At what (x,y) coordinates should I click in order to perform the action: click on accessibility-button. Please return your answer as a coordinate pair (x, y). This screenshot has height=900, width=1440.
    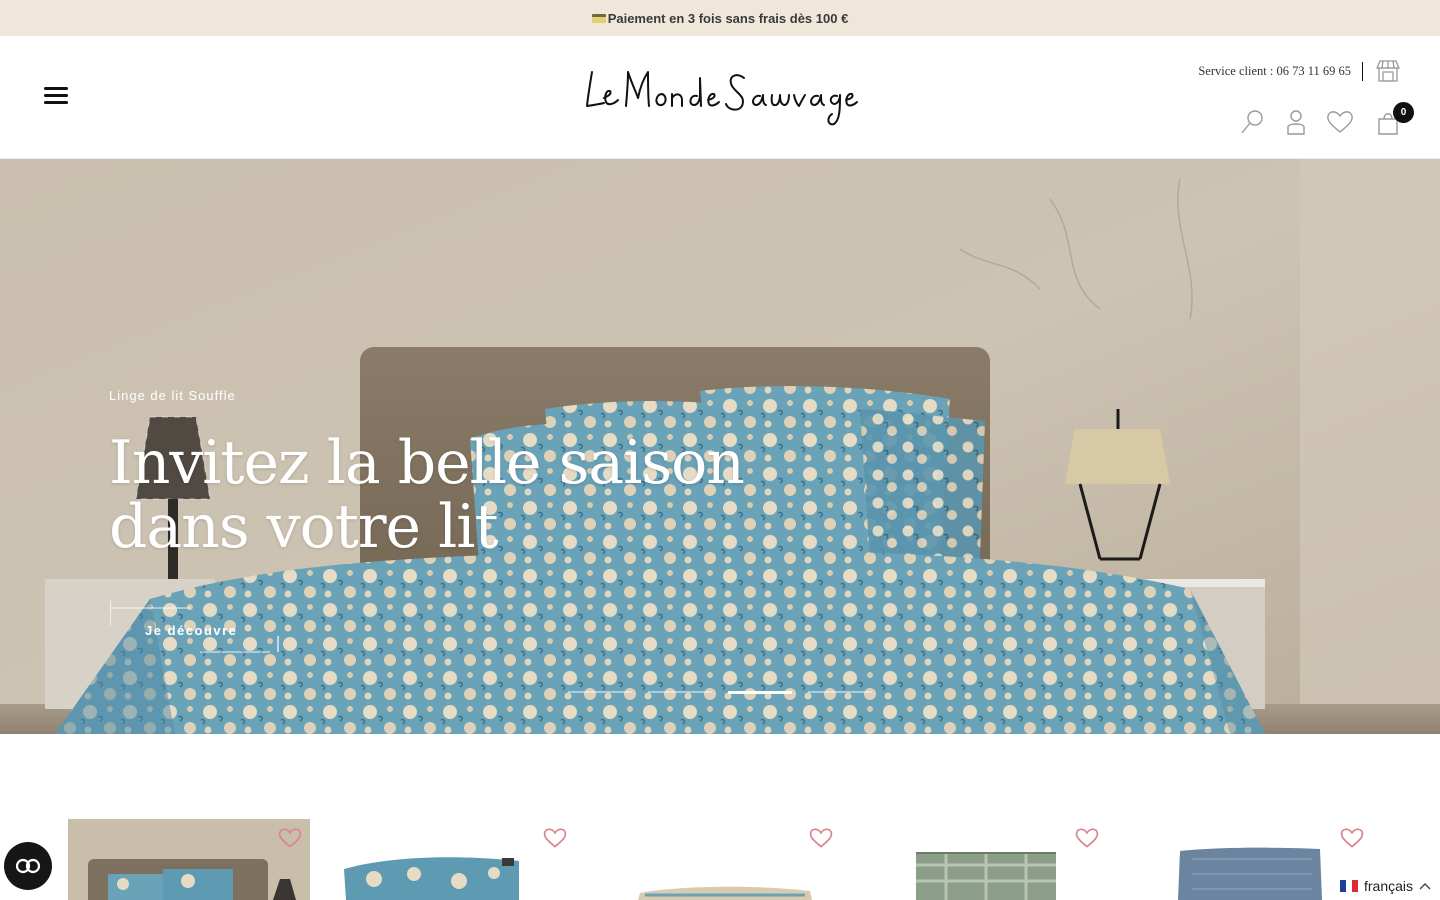
    Looking at the image, I should click on (28, 866).